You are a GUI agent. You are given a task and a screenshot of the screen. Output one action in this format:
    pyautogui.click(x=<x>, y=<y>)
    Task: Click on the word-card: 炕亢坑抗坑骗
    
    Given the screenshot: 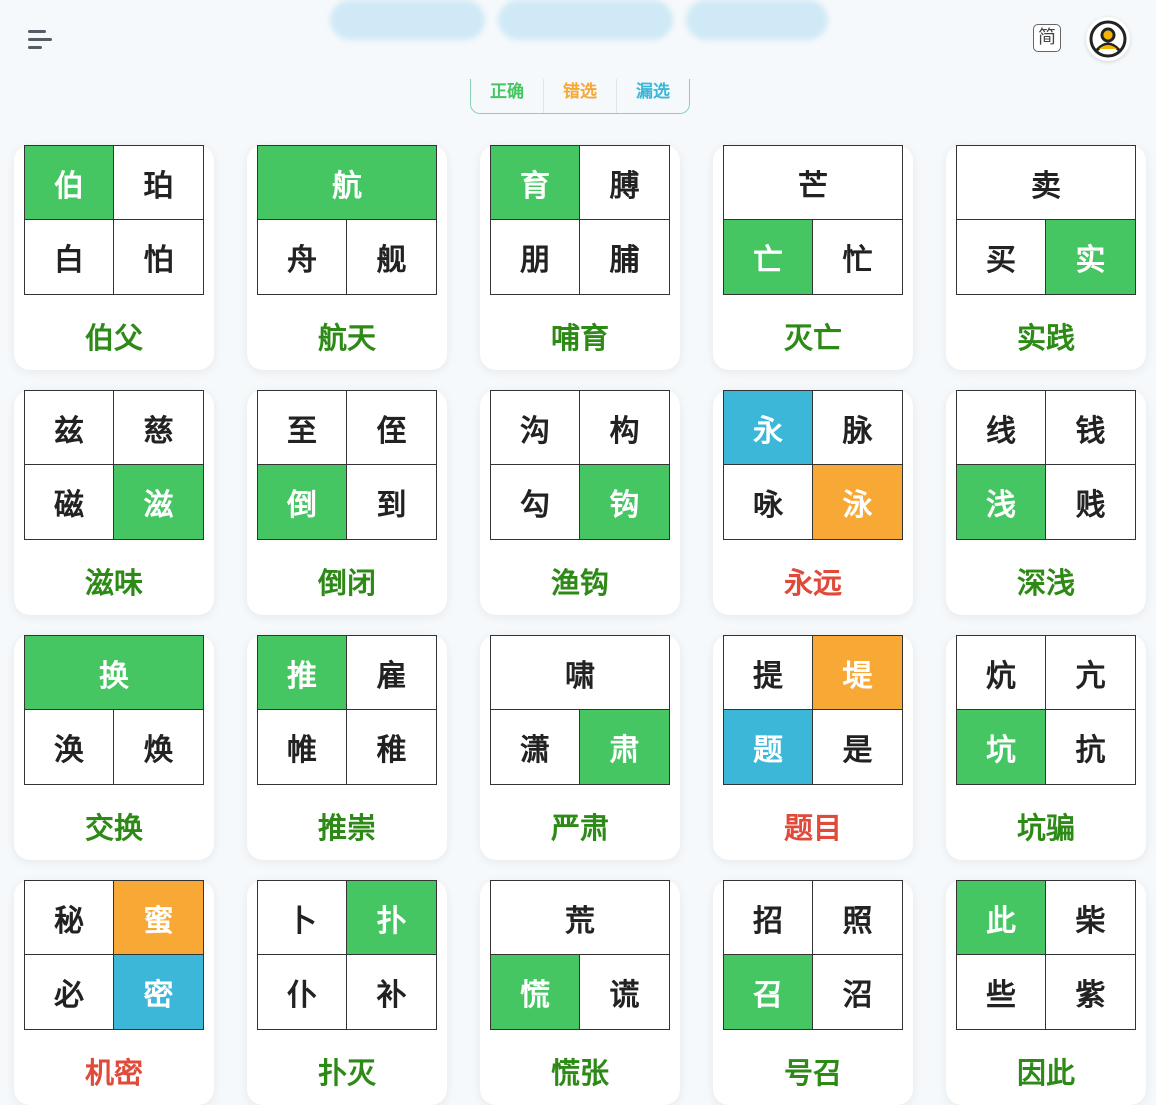 What is the action you would take?
    pyautogui.click(x=1046, y=747)
    